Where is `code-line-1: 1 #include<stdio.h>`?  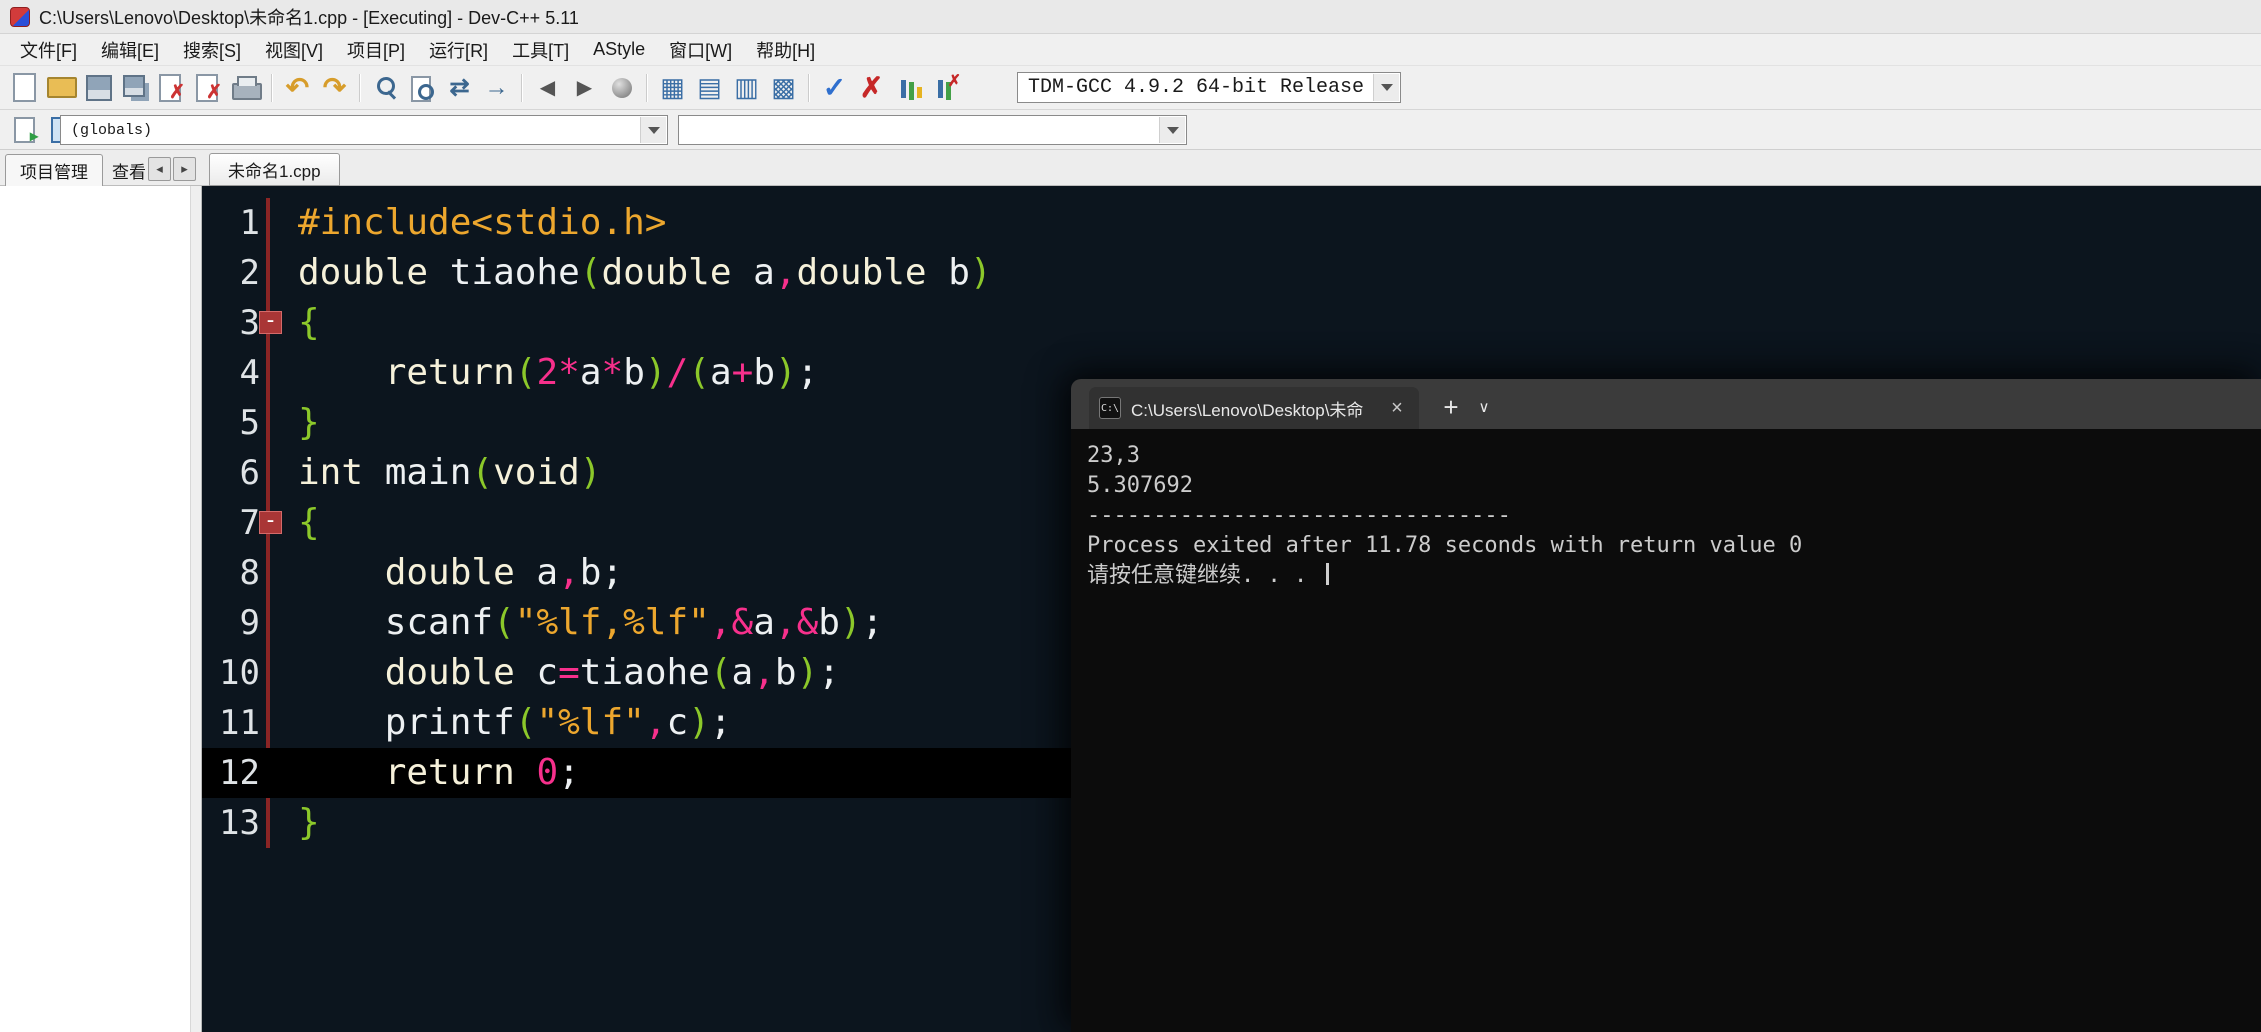 code-line-1: 1 #include<stdio.h> is located at coordinates (1231, 223).